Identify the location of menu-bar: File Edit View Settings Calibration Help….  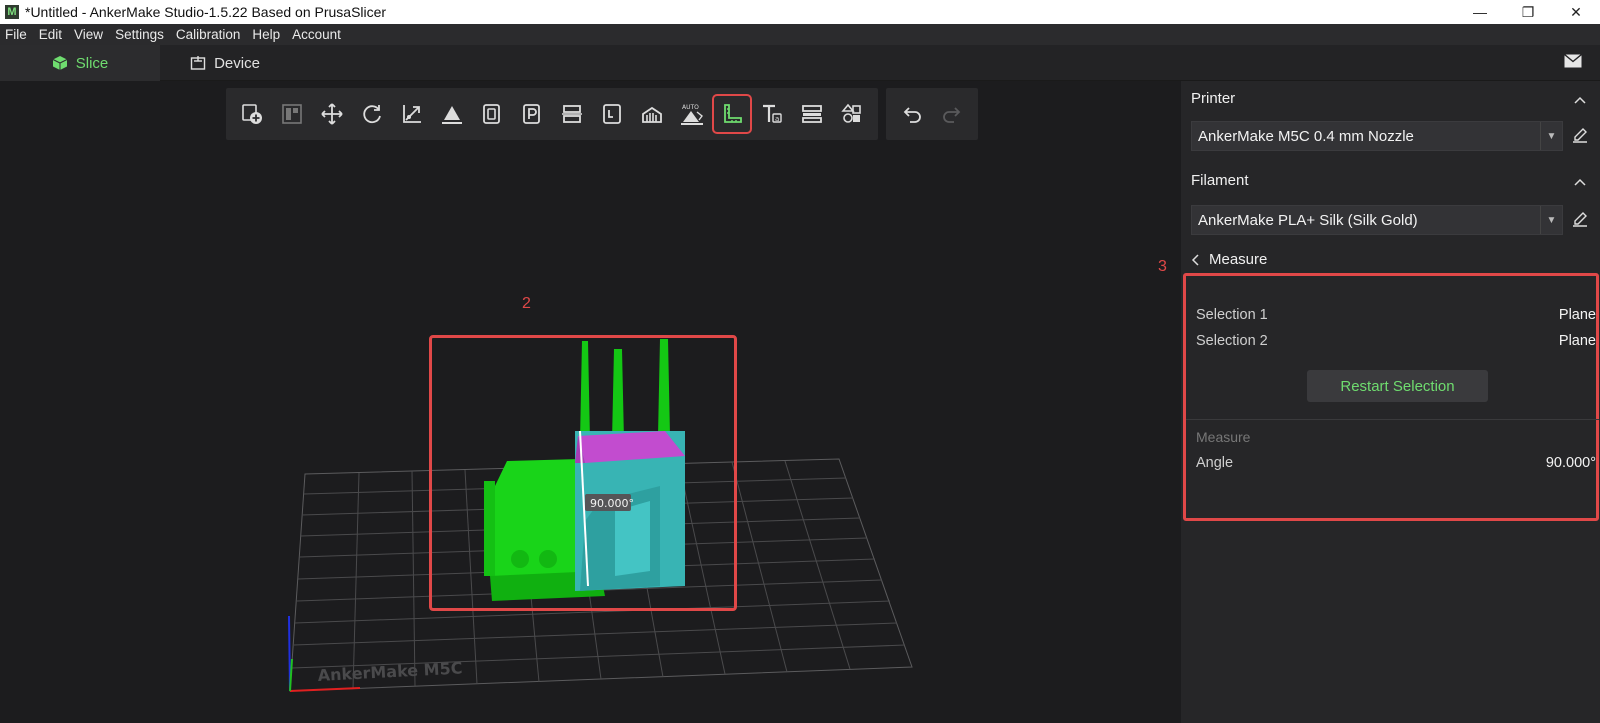
(800, 34).